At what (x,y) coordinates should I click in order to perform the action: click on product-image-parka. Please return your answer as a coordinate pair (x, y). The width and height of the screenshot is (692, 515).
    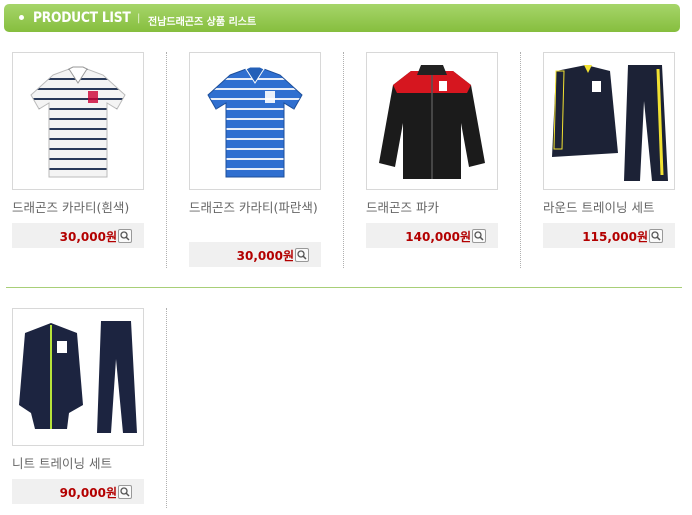
    Looking at the image, I should click on (432, 121).